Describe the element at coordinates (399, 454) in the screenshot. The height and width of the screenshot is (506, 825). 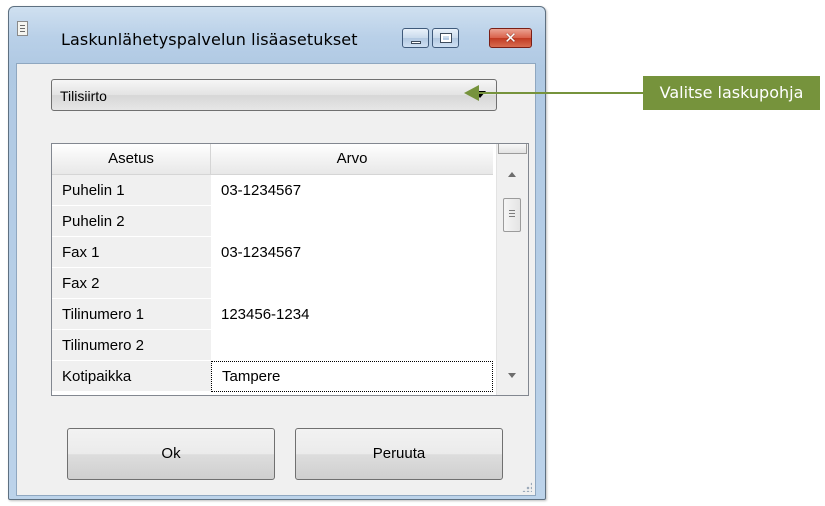
I see `cancel-button: Peruuta` at that location.